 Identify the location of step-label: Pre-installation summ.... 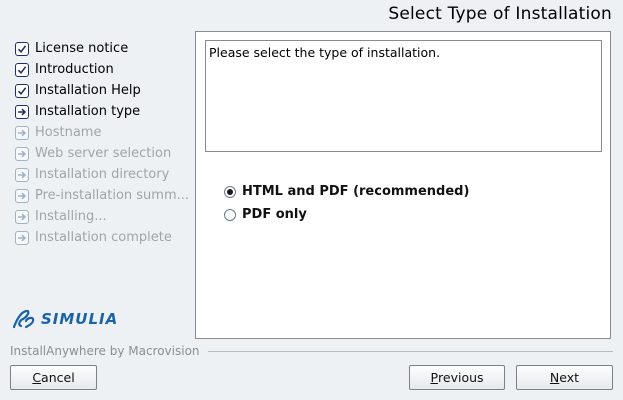
(112, 195).